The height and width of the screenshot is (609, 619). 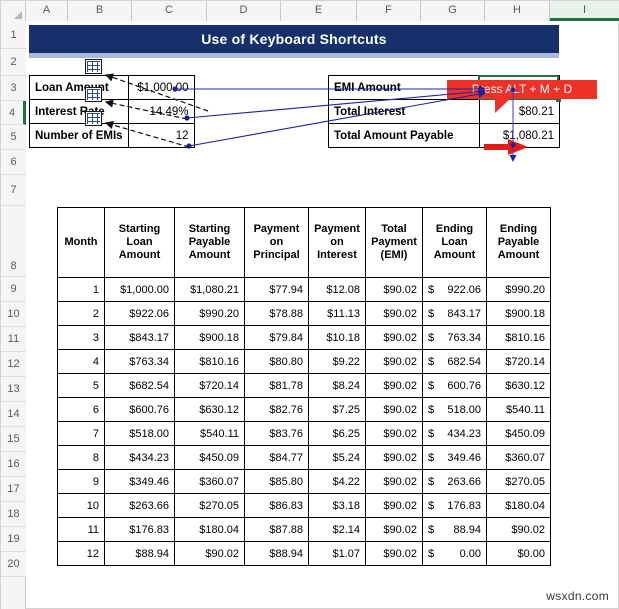 I want to click on column-header-e: E, so click(x=319, y=11).